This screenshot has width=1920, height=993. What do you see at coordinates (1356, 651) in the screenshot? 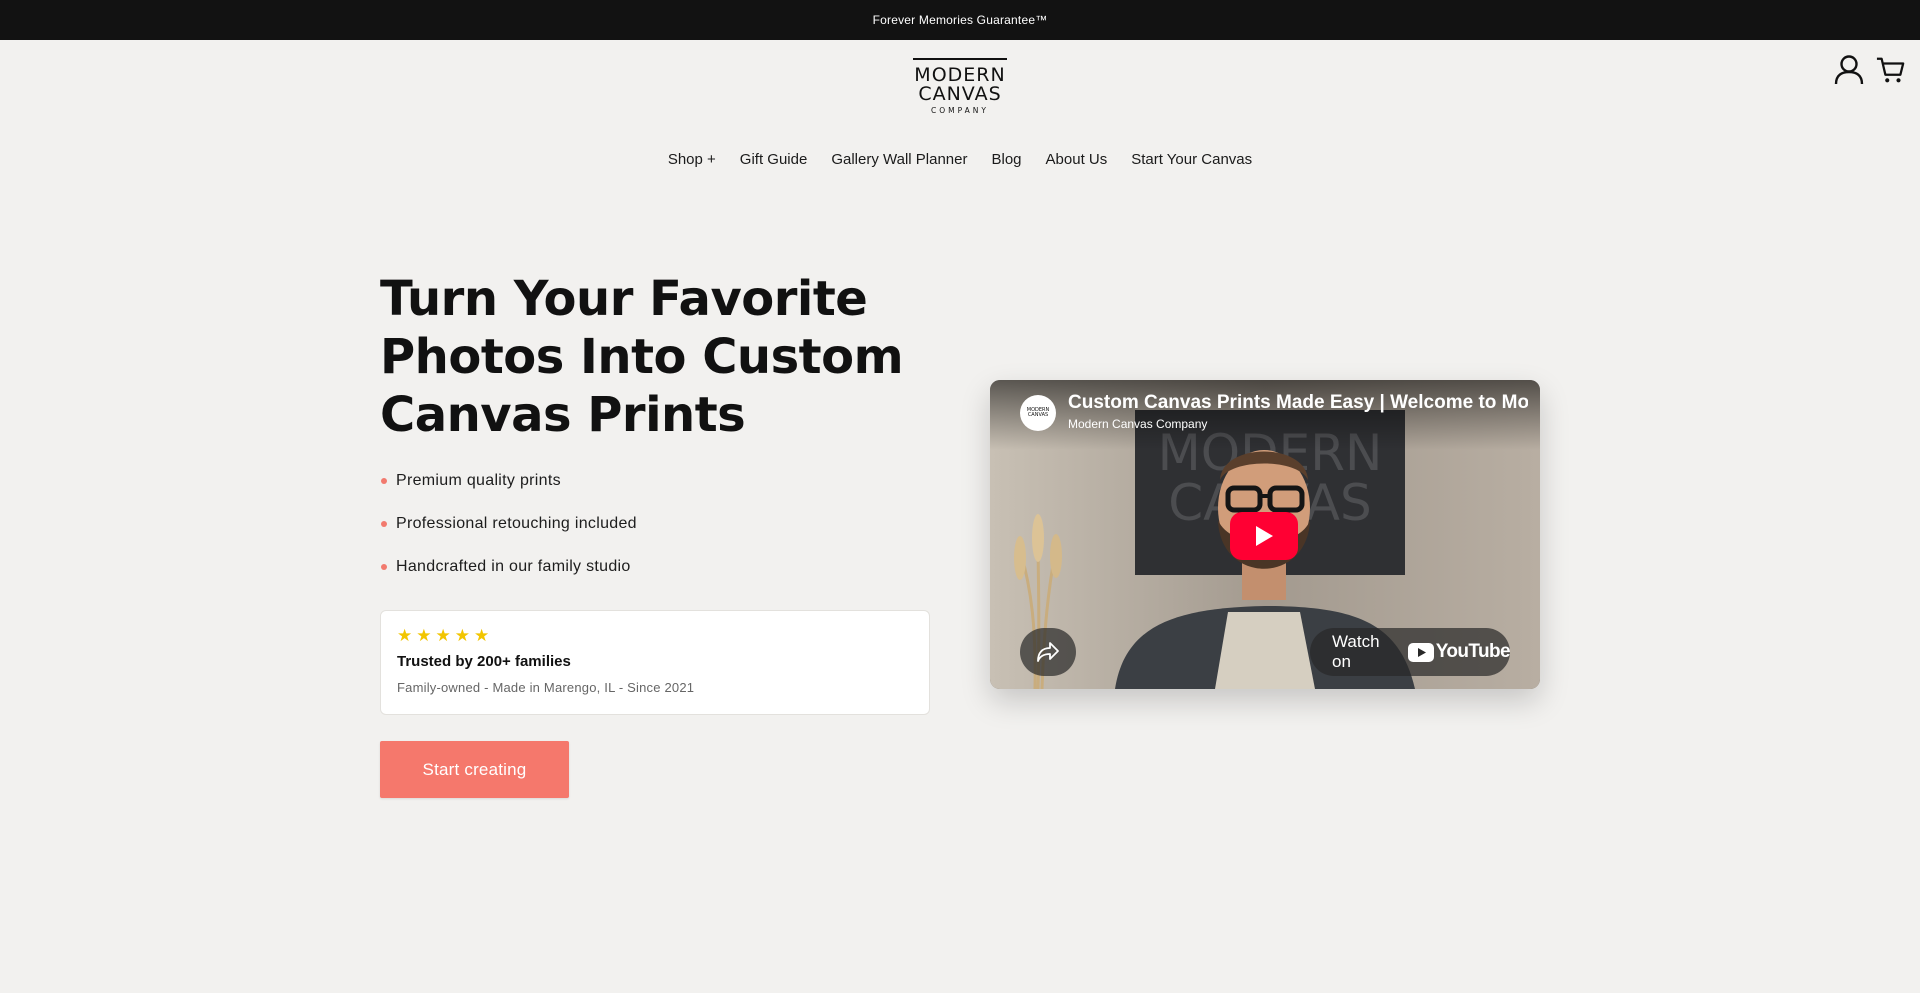
I see `watch-on-label: Watch on` at bounding box center [1356, 651].